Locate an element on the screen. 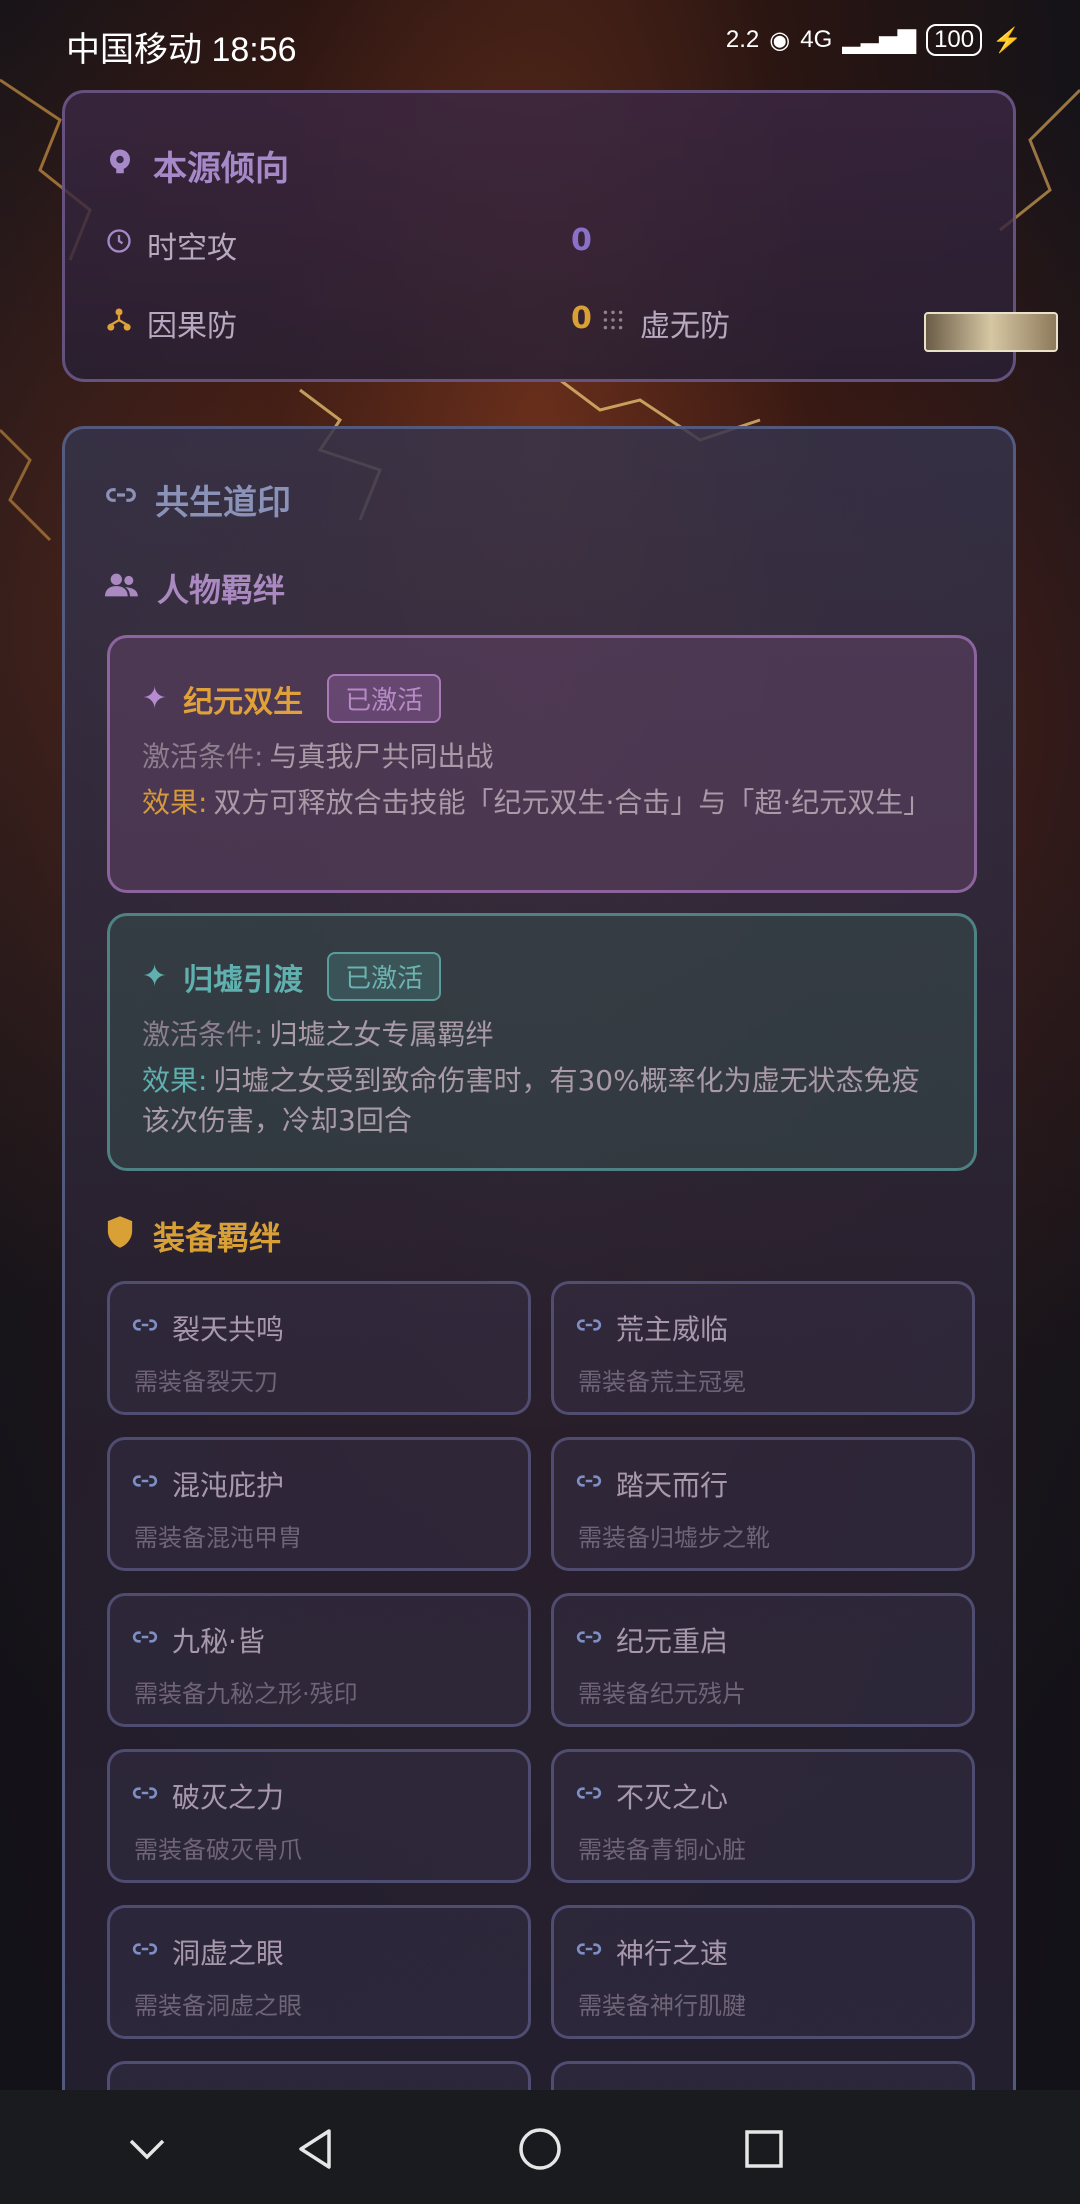 This screenshot has height=2204, width=1080. equipment-bond-card: 纪元重启 需装备纪元残片 is located at coordinates (763, 1660).